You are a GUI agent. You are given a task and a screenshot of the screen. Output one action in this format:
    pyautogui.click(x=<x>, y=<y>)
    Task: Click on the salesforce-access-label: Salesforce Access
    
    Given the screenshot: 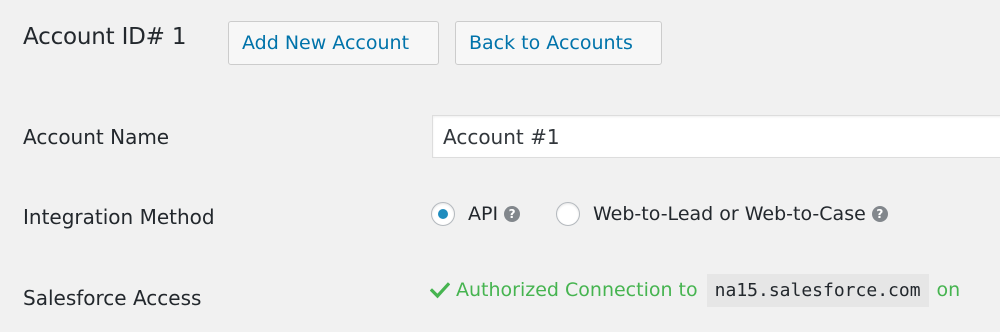 What is the action you would take?
    pyautogui.click(x=112, y=298)
    